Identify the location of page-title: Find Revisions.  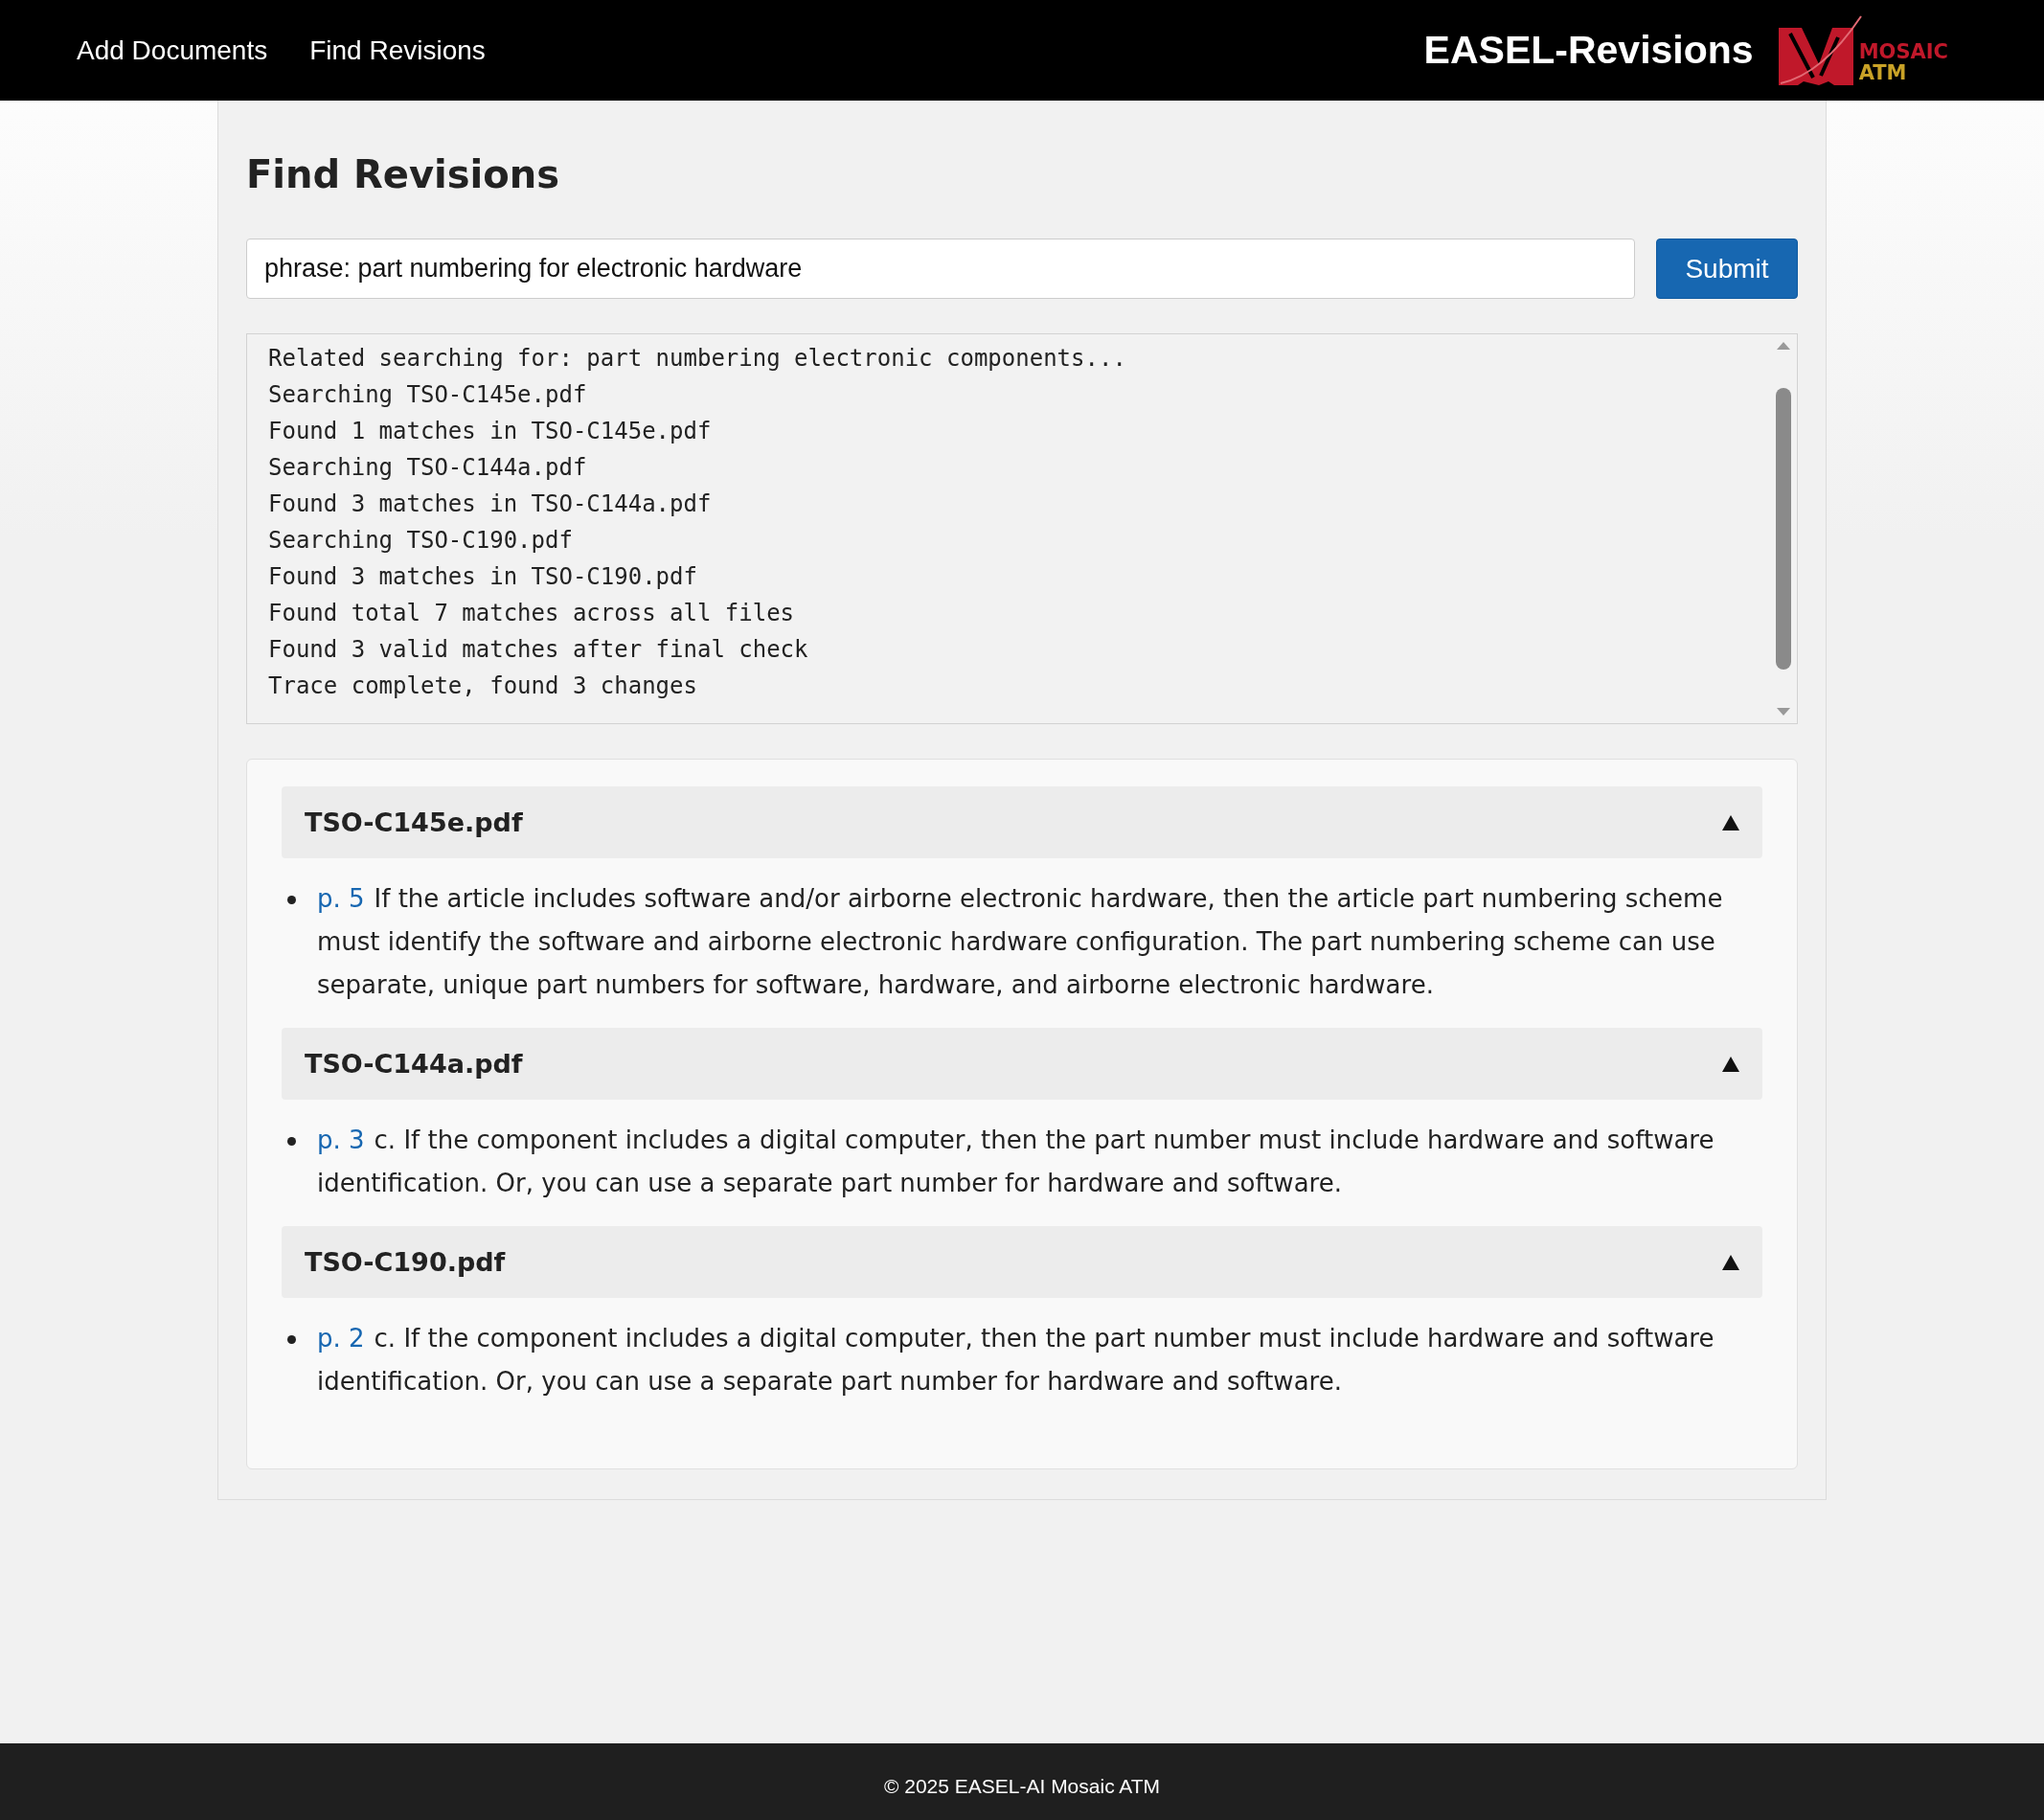
(404, 174).